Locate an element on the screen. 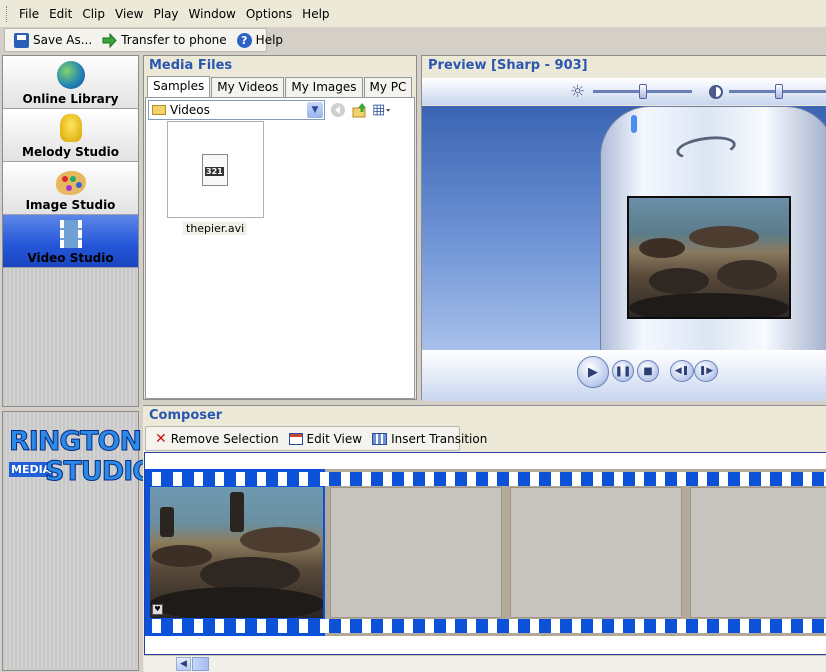 This screenshot has height=672, width=826. folder-select: Videos ▼ is located at coordinates (236, 110).